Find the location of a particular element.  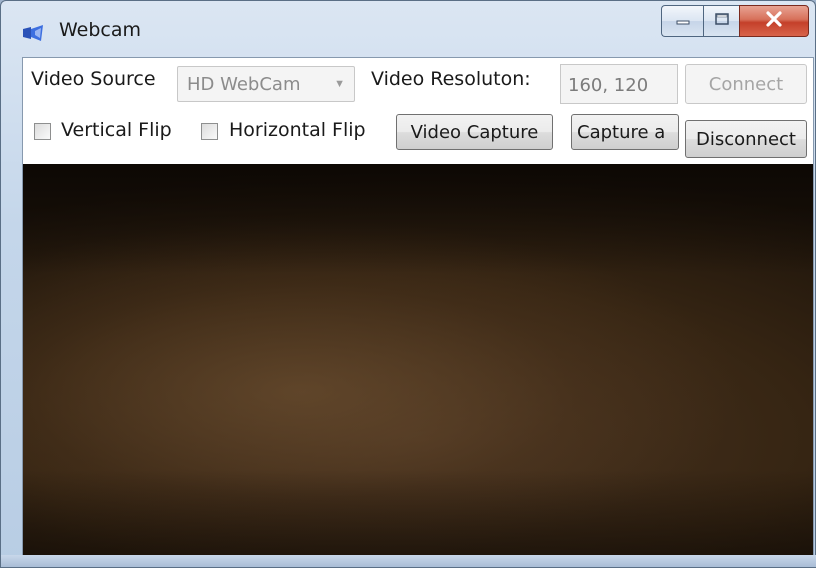

caption-buttons is located at coordinates (735, 22).